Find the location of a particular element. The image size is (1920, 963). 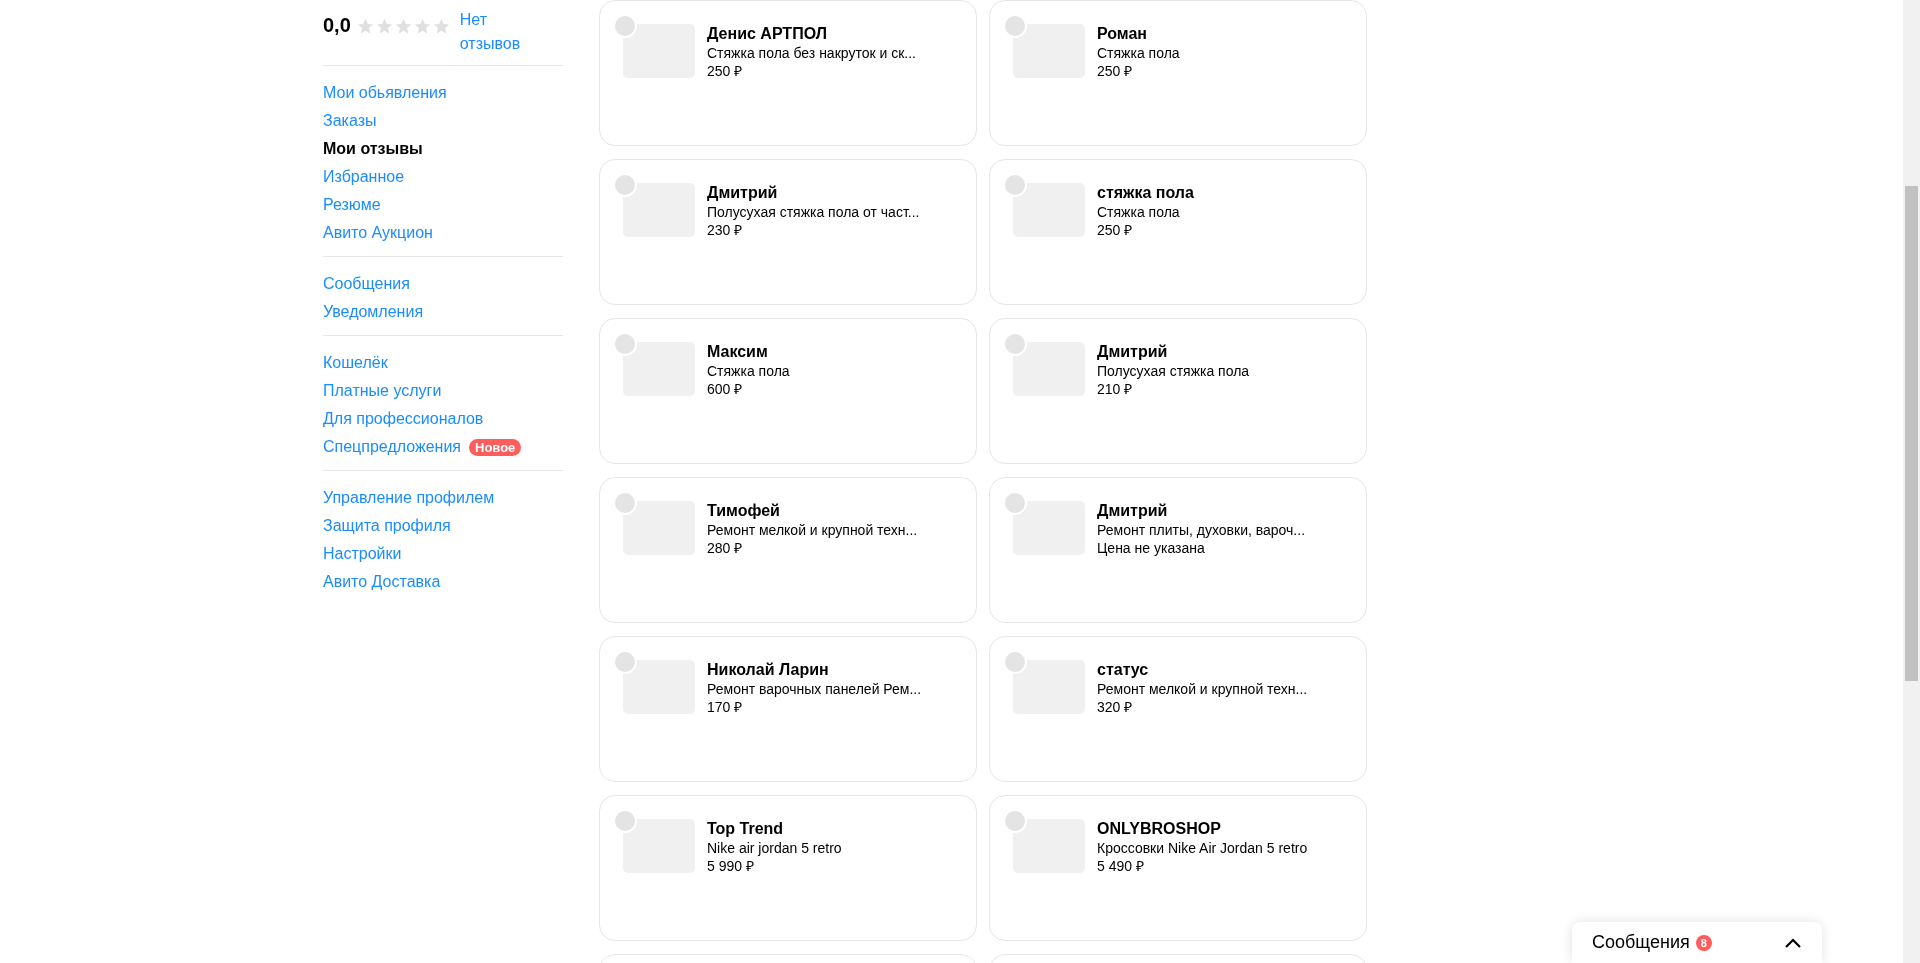

scrollbar is located at coordinates (1911, 481).